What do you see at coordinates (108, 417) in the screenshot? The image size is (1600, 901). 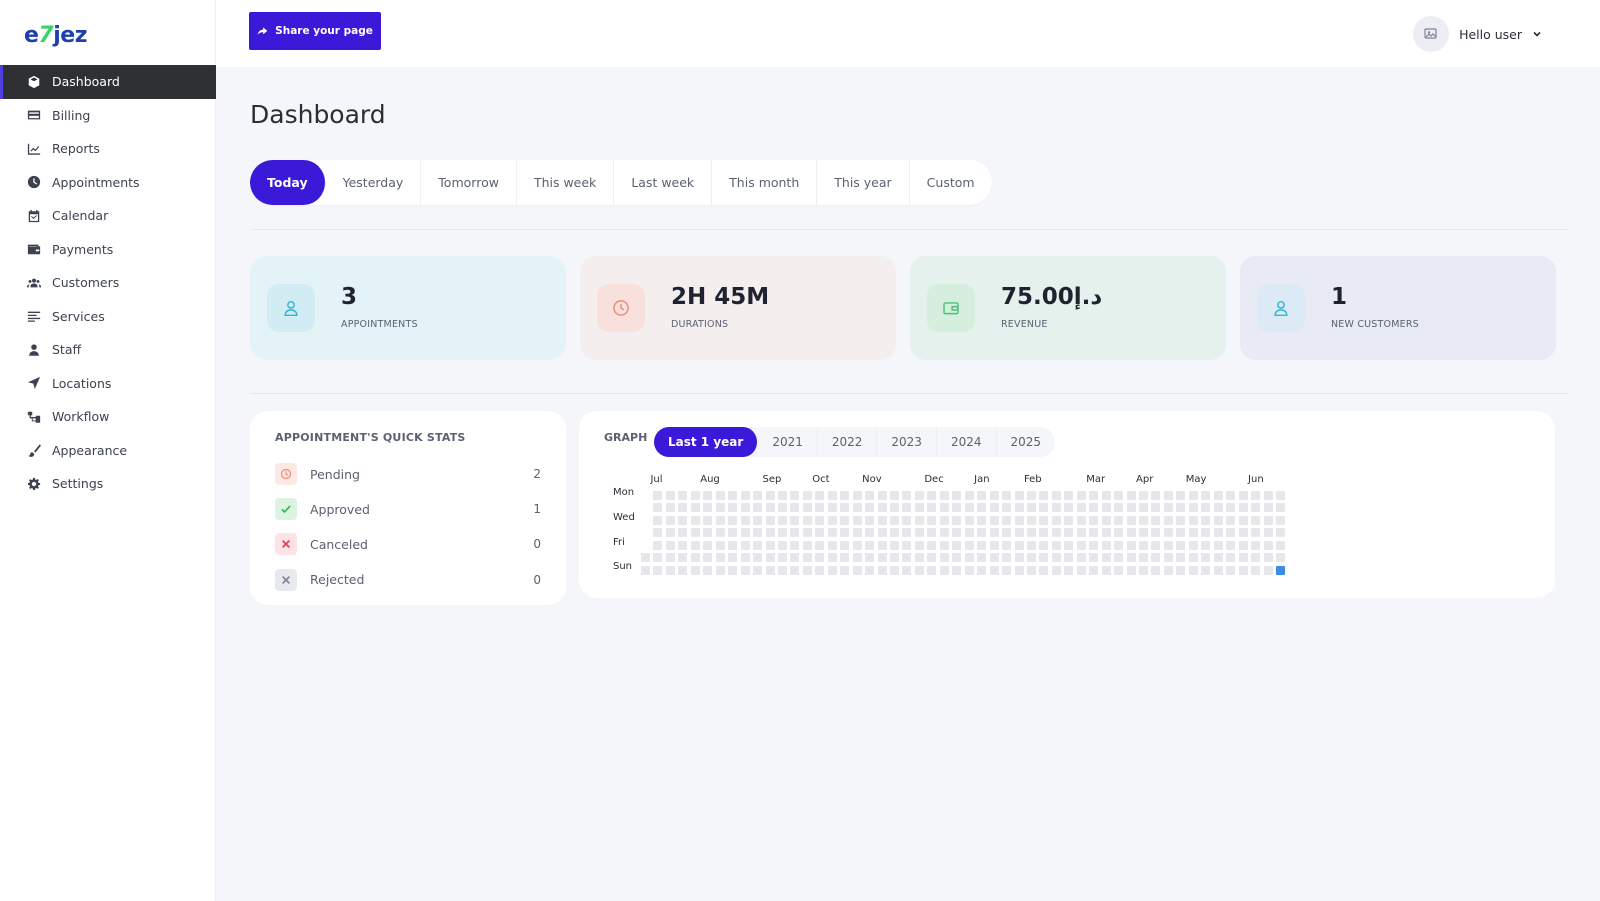 I see `sidebar-item-workflow: Workflow` at bounding box center [108, 417].